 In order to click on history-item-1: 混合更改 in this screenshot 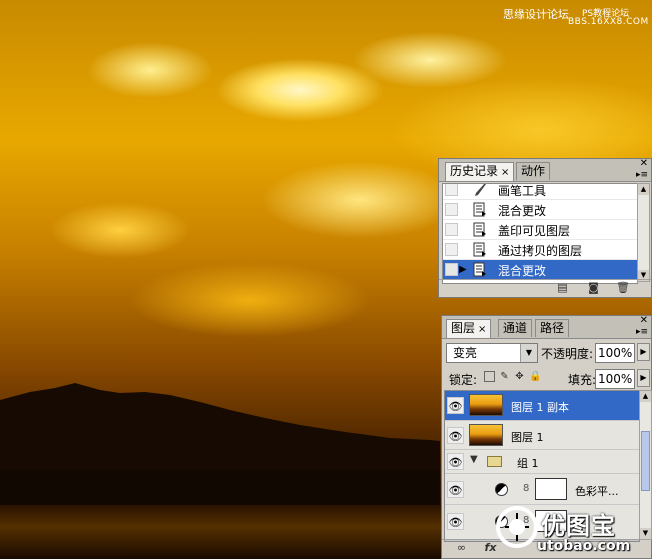, I will do `click(540, 210)`.